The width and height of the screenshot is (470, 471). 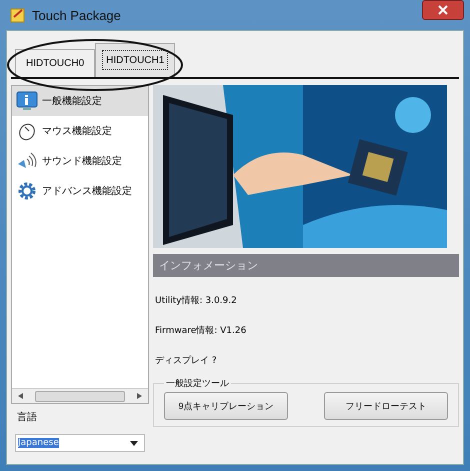 I want to click on info-text: Utility情報: 3.0.9.2, so click(x=196, y=300).